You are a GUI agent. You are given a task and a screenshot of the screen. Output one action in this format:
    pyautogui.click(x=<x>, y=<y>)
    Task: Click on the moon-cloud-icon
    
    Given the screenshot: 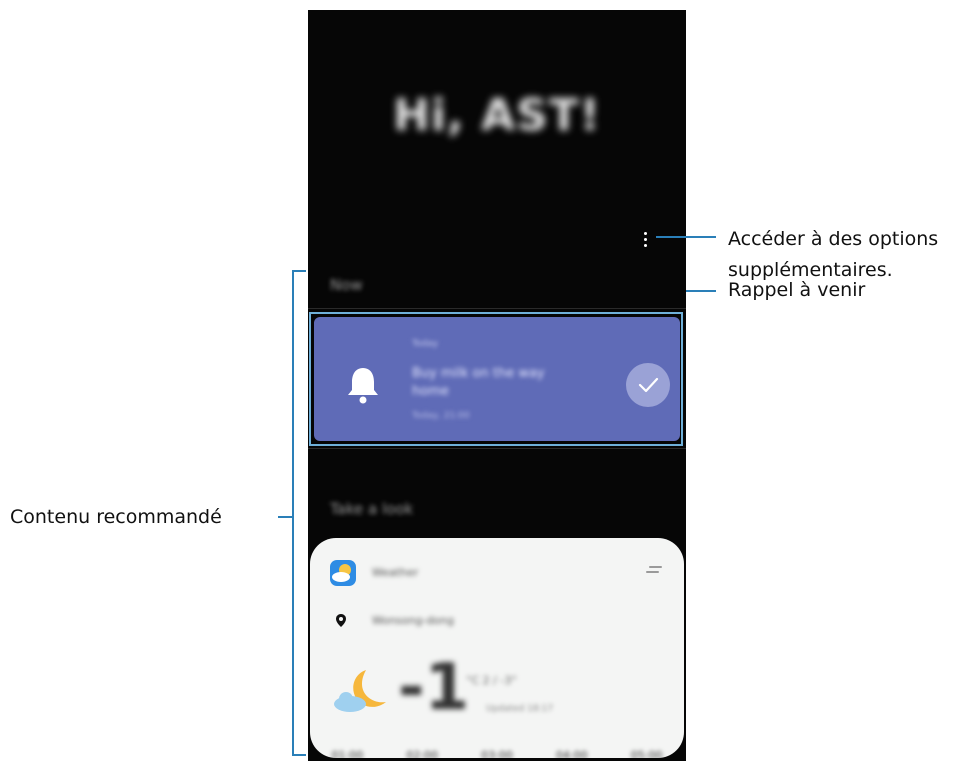 What is the action you would take?
    pyautogui.click(x=362, y=693)
    